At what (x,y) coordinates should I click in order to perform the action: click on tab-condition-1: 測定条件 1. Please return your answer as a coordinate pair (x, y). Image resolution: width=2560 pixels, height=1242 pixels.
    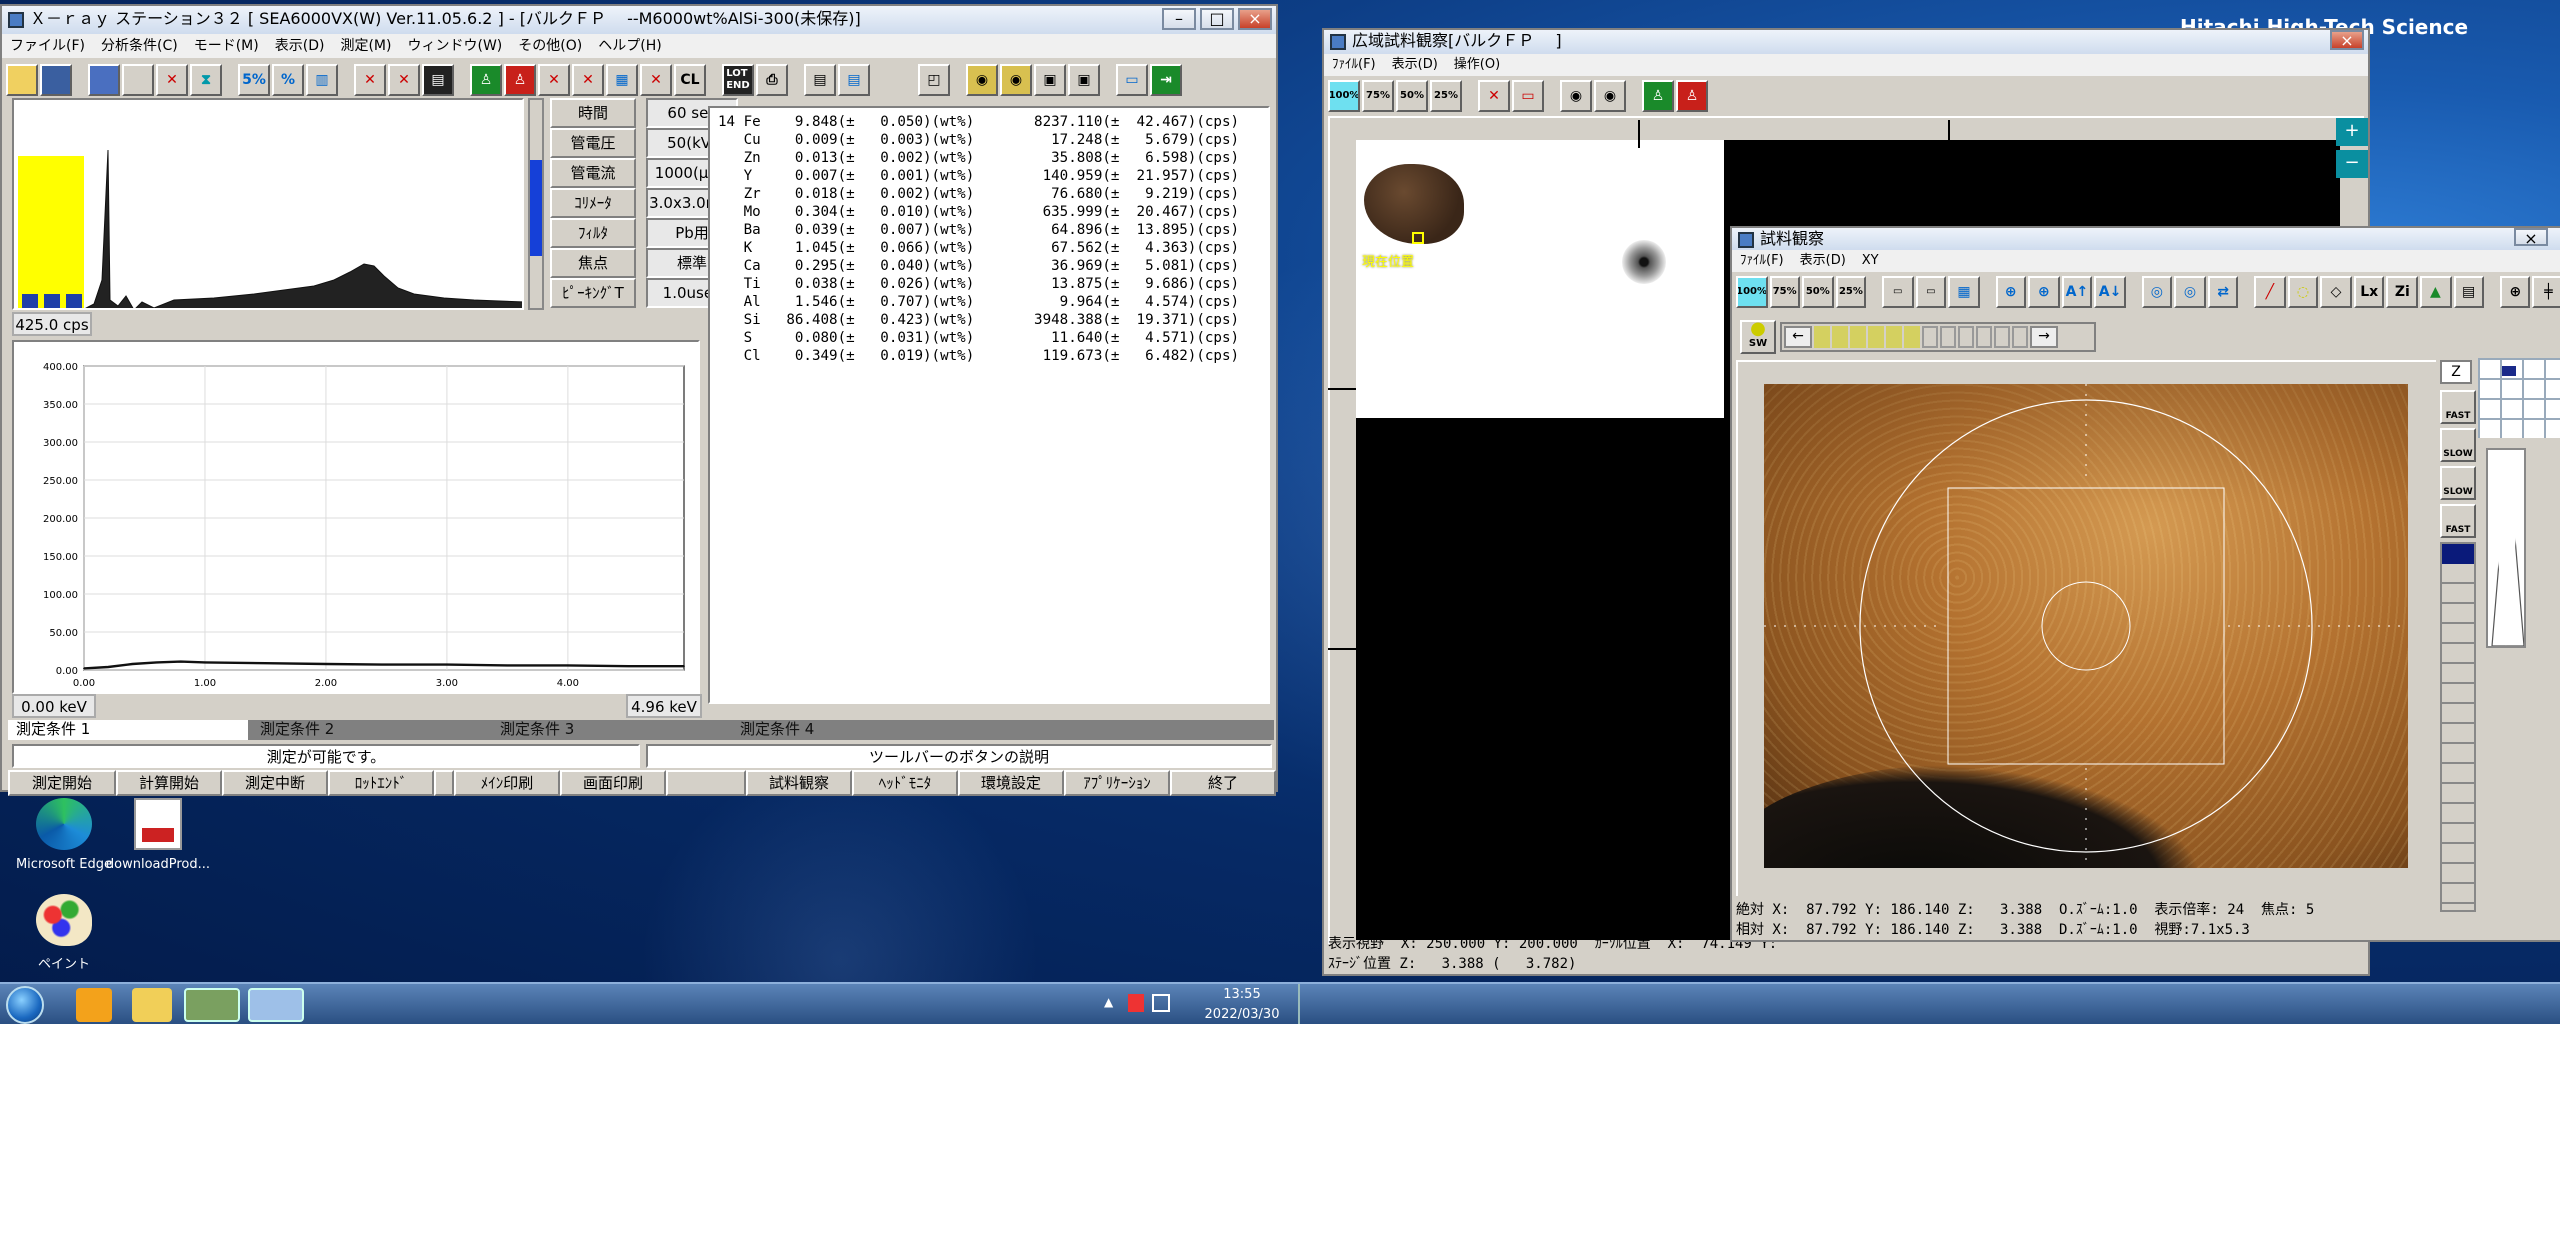
    Looking at the image, I should click on (128, 730).